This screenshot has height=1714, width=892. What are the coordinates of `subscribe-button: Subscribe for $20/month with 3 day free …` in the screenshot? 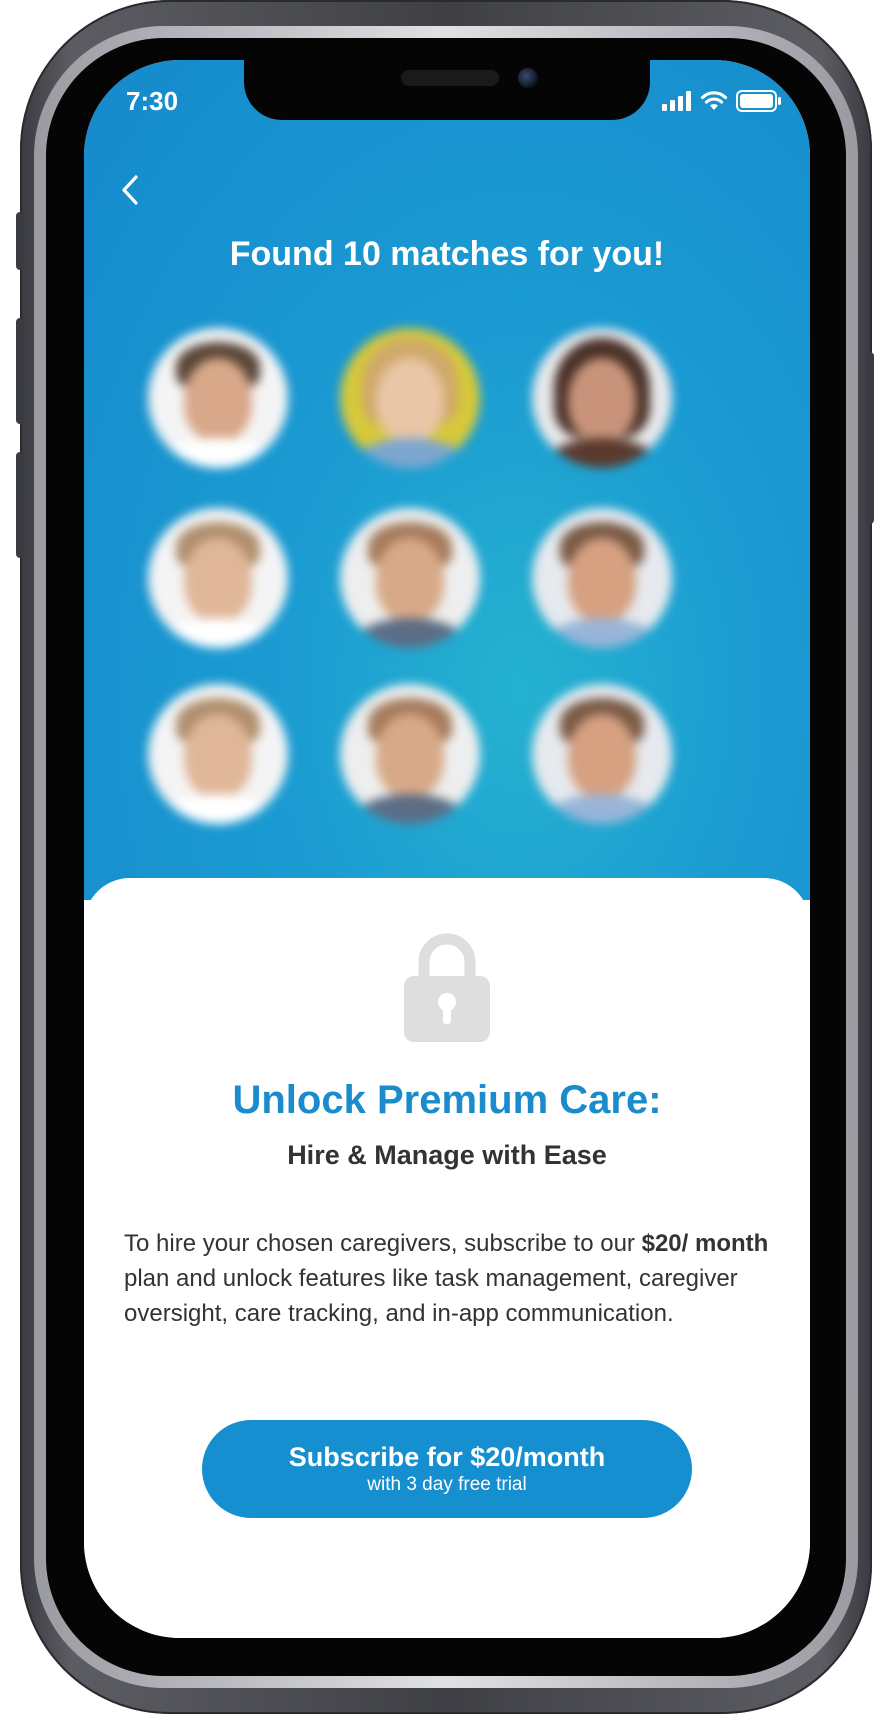 It's located at (447, 1469).